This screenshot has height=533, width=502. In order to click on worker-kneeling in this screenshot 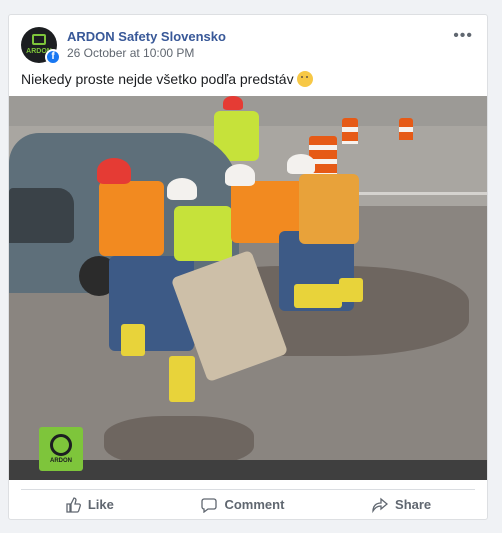, I will do `click(329, 209)`.